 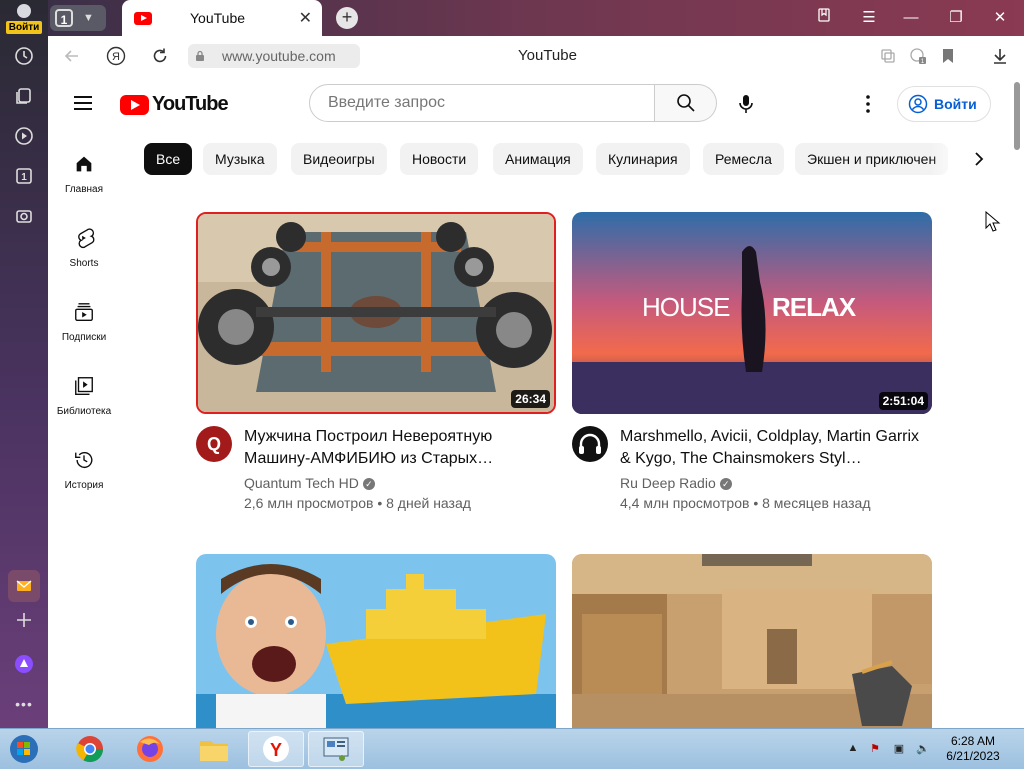 What do you see at coordinates (347, 18) in the screenshot?
I see `new-tab-button: +` at bounding box center [347, 18].